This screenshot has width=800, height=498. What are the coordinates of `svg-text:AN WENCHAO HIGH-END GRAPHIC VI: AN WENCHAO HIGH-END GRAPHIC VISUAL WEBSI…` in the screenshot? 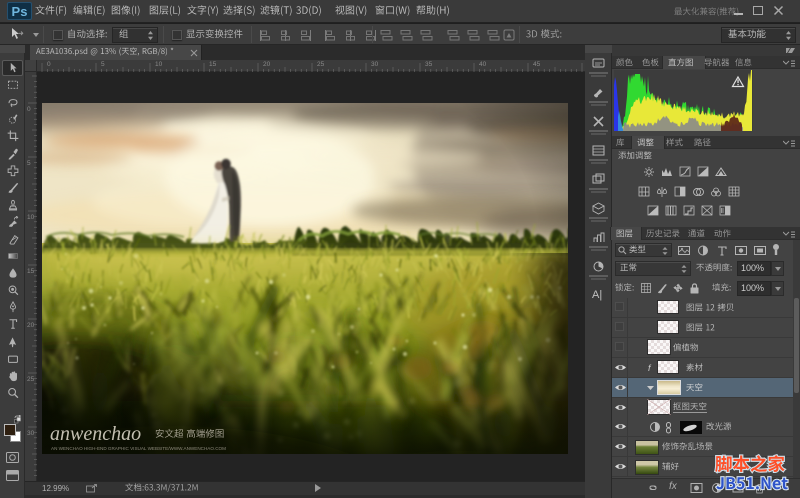 It's located at (138, 448).